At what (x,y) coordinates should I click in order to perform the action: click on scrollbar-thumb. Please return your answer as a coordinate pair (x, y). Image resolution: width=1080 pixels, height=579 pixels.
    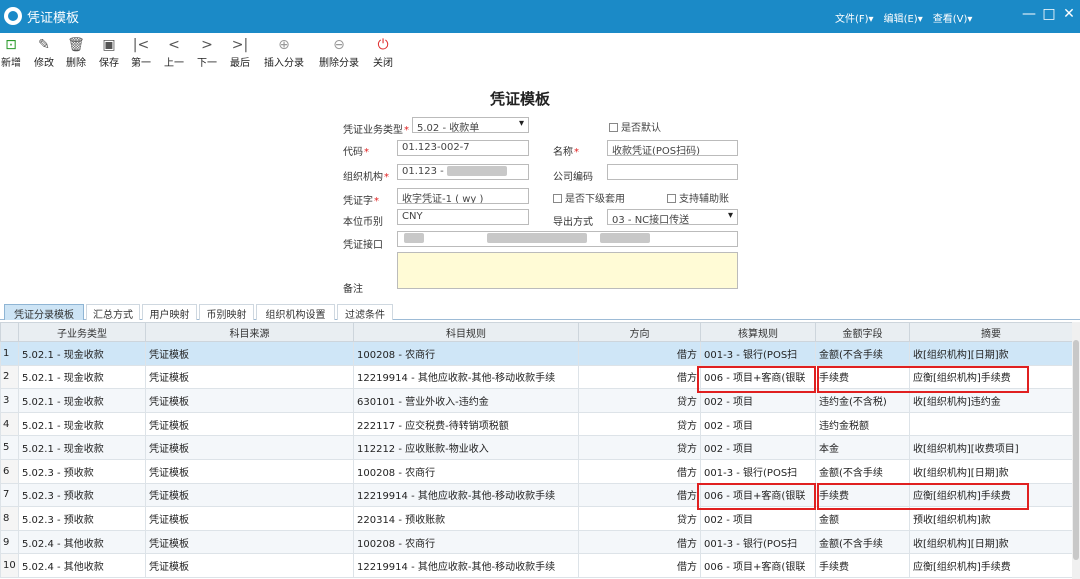
    Looking at the image, I should click on (1076, 450).